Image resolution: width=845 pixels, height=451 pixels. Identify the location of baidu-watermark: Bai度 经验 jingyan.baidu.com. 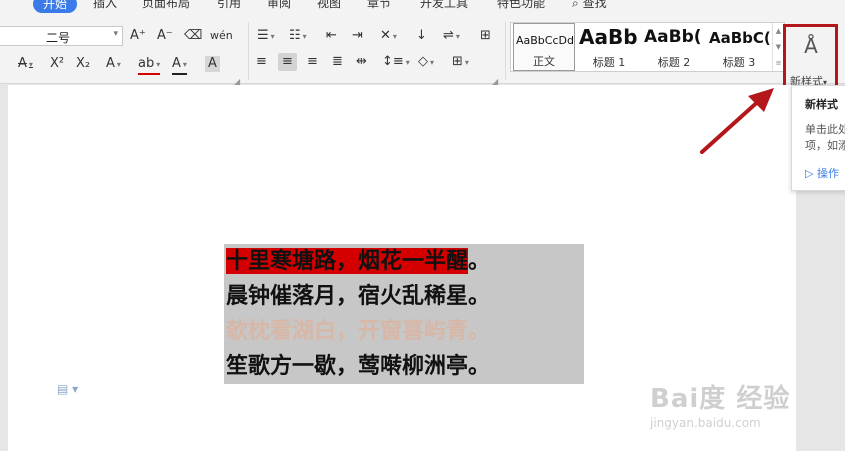
(745, 413).